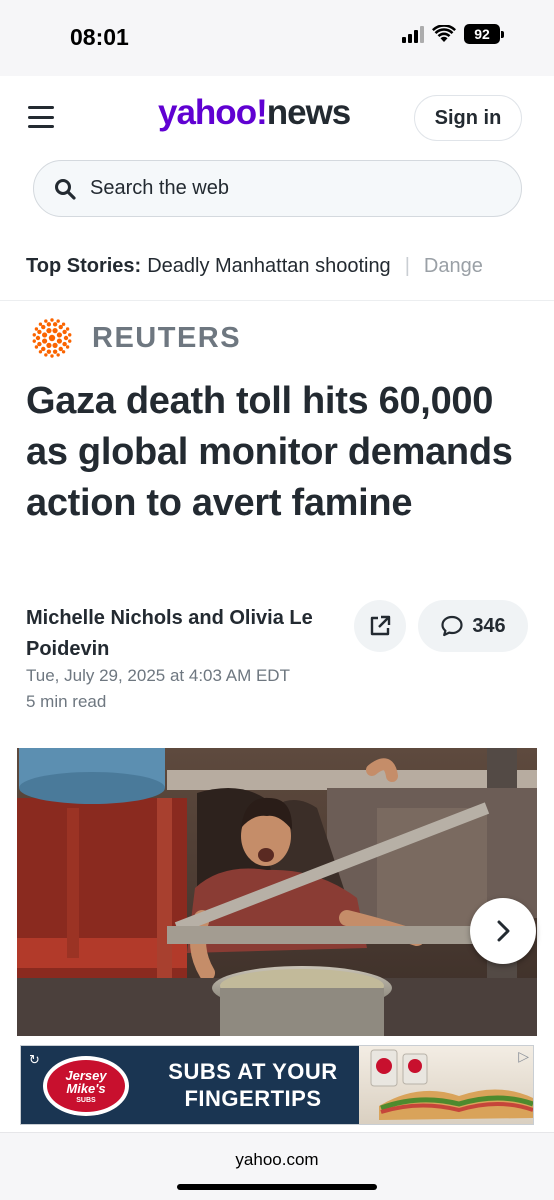  What do you see at coordinates (86, 1081) in the screenshot?
I see `ad-logo-brand: Jersey Mike's` at bounding box center [86, 1081].